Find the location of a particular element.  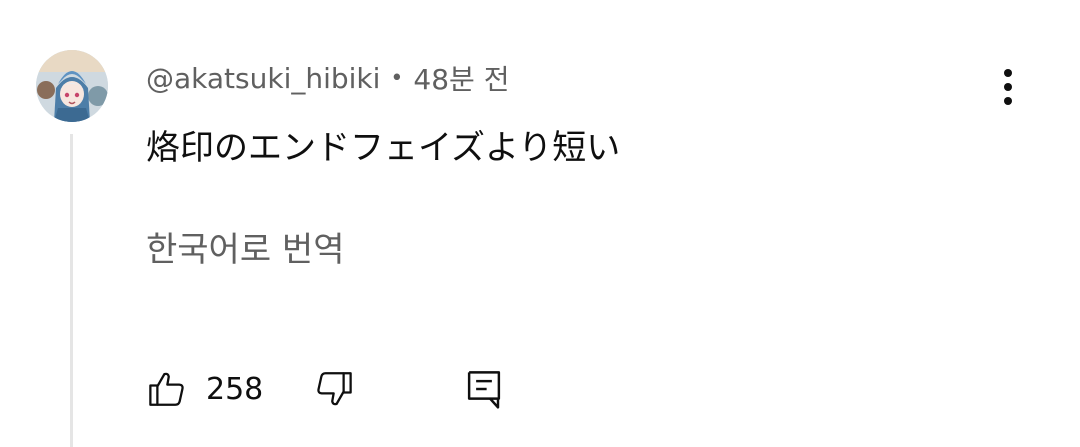

thumb-down-icon is located at coordinates (335, 389).